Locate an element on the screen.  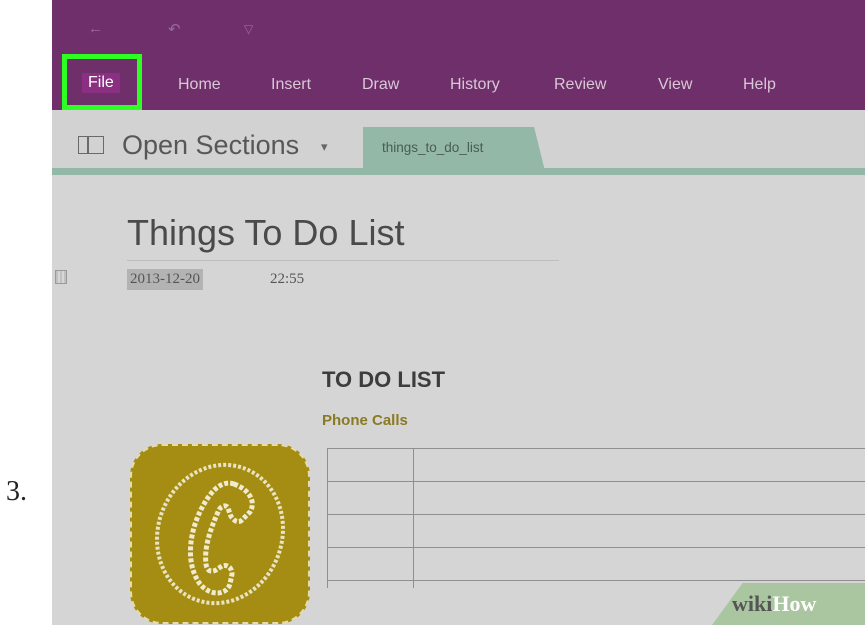
back-arrow-icon: ← is located at coordinates (95, 28).